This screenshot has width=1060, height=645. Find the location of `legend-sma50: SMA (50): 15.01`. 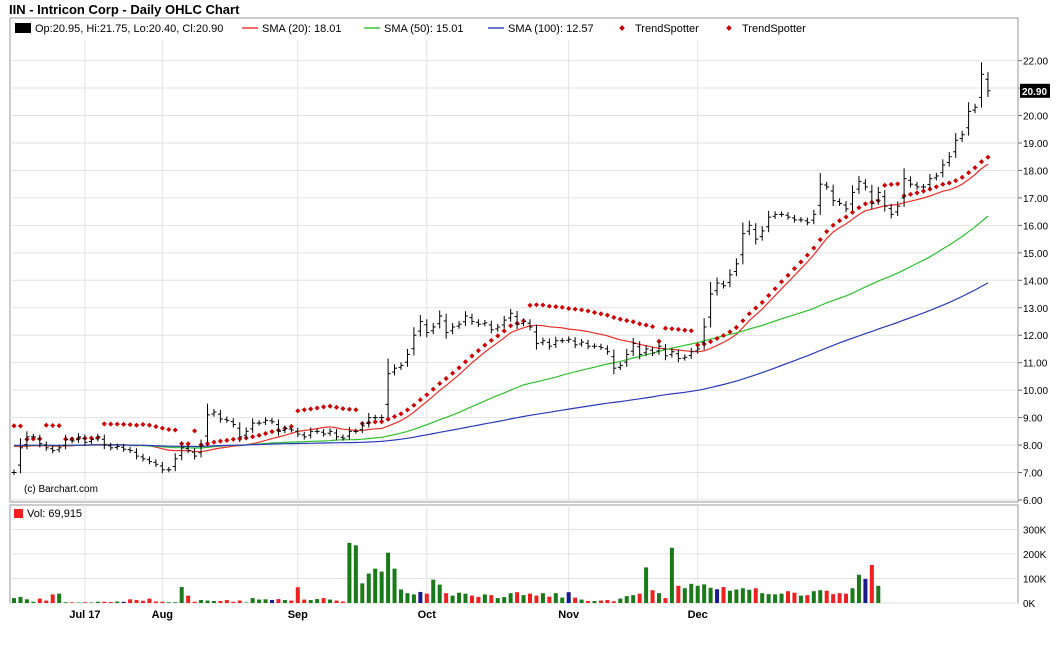

legend-sma50: SMA (50): 15.01 is located at coordinates (424, 29).